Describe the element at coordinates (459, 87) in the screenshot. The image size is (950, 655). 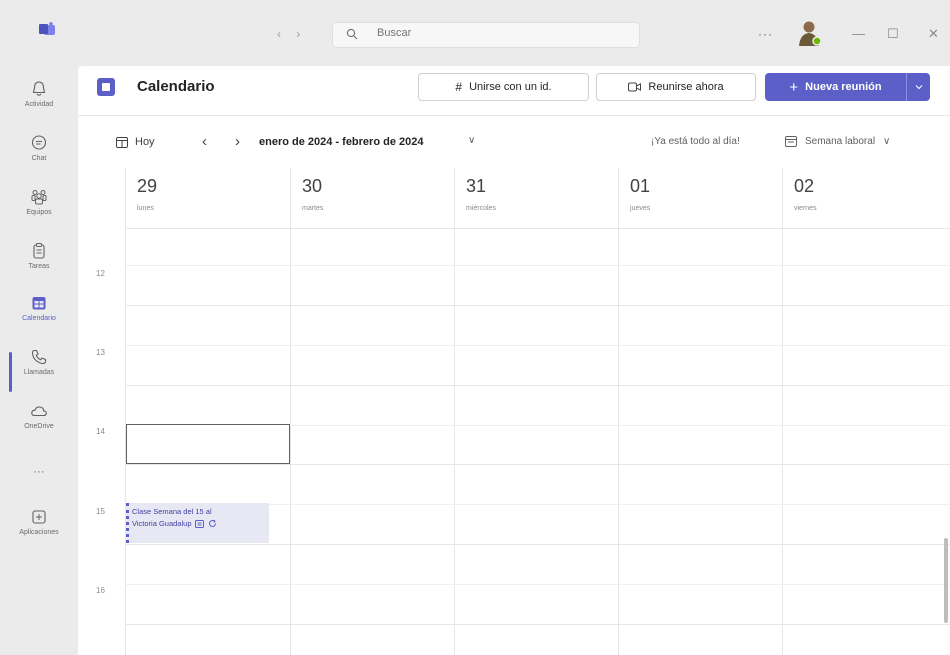
I see `hash-icon: #` at that location.